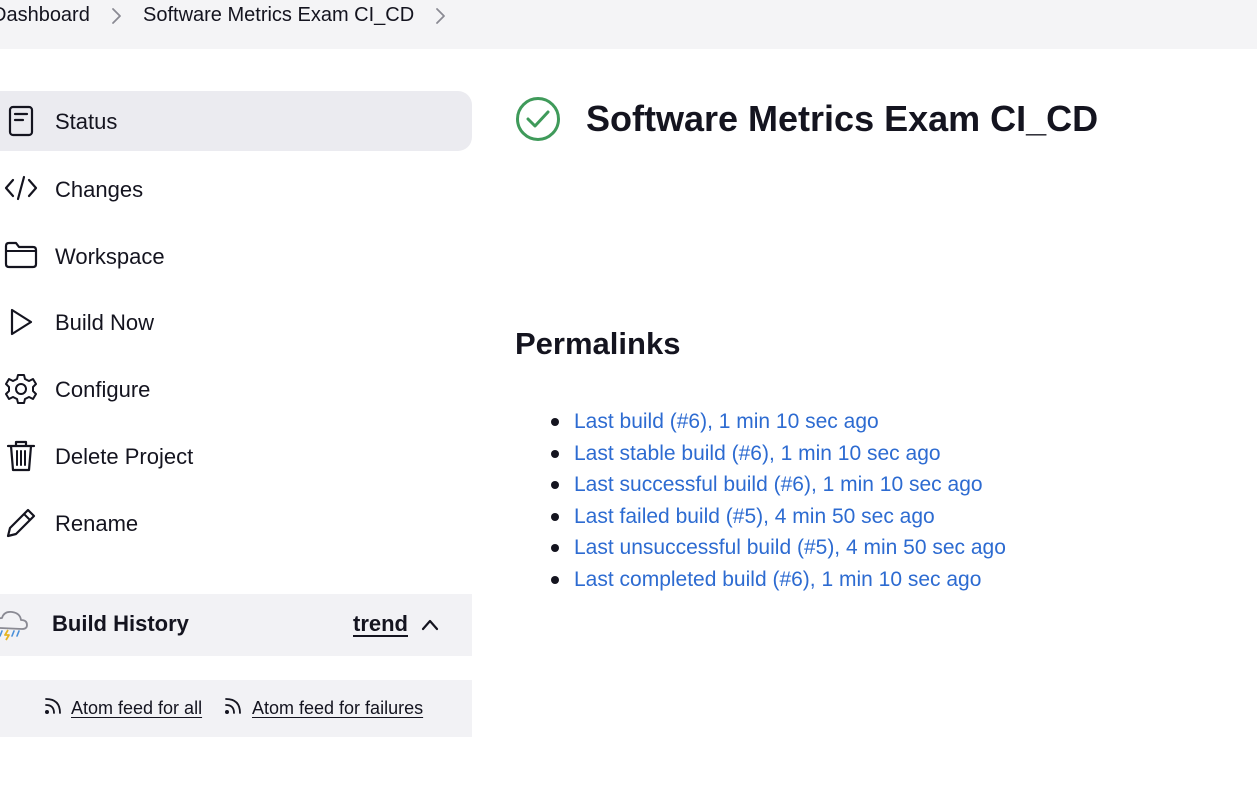 The width and height of the screenshot is (1257, 808). What do you see at coordinates (21, 456) in the screenshot?
I see `trash-icon` at bounding box center [21, 456].